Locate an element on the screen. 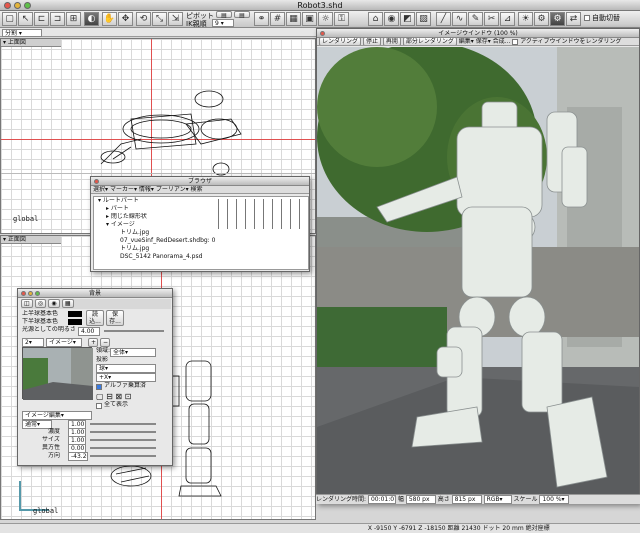 The image size is (640, 533). close-window-button is located at coordinates (7, 5).